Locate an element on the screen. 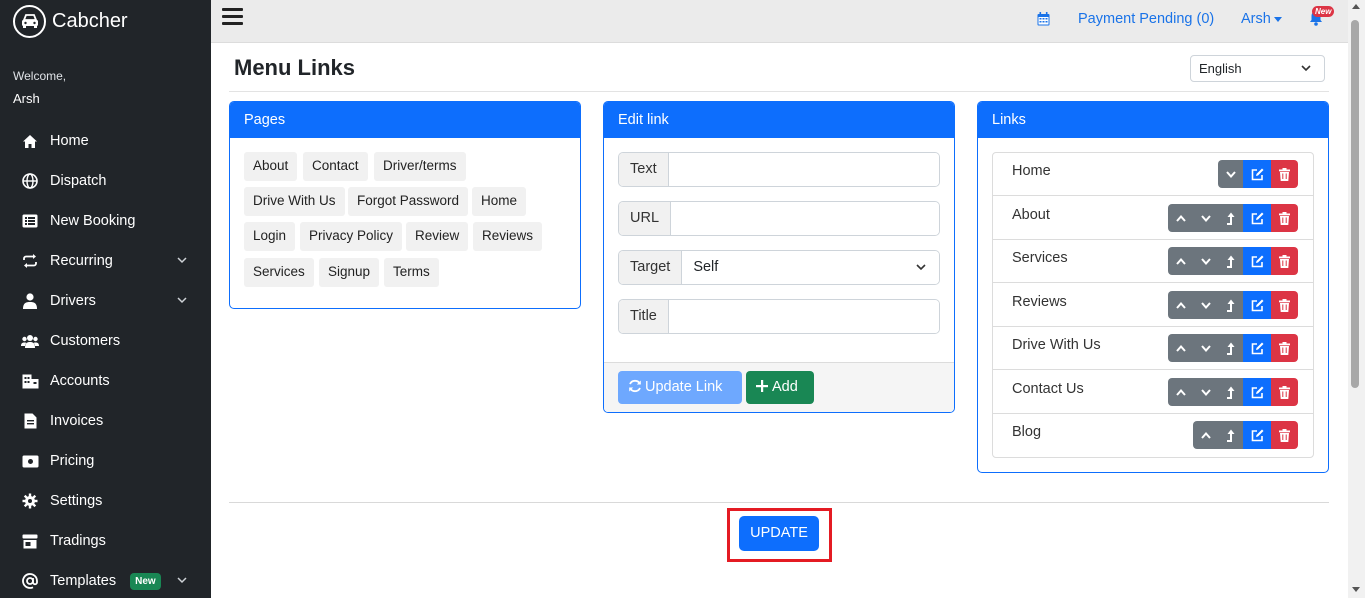 The height and width of the screenshot is (598, 1365). target-select-value: Self is located at coordinates (706, 267).